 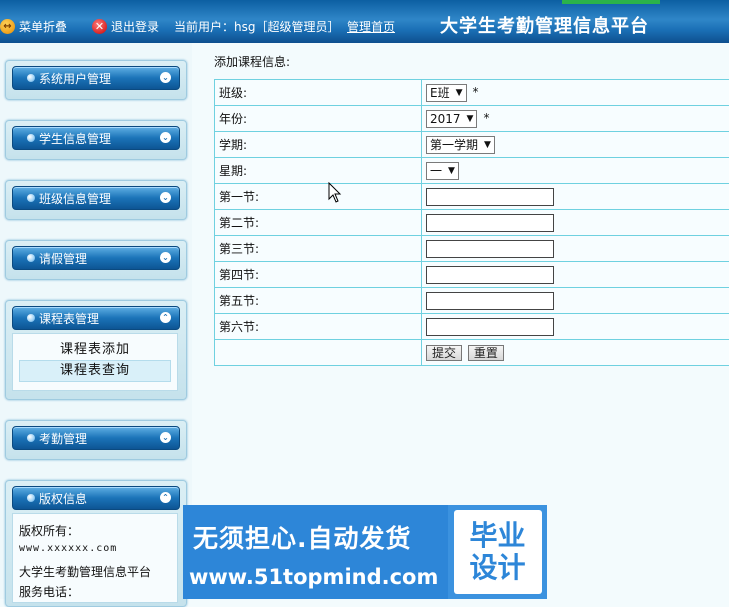 What do you see at coordinates (490, 301) in the screenshot?
I see `period-5-input` at bounding box center [490, 301].